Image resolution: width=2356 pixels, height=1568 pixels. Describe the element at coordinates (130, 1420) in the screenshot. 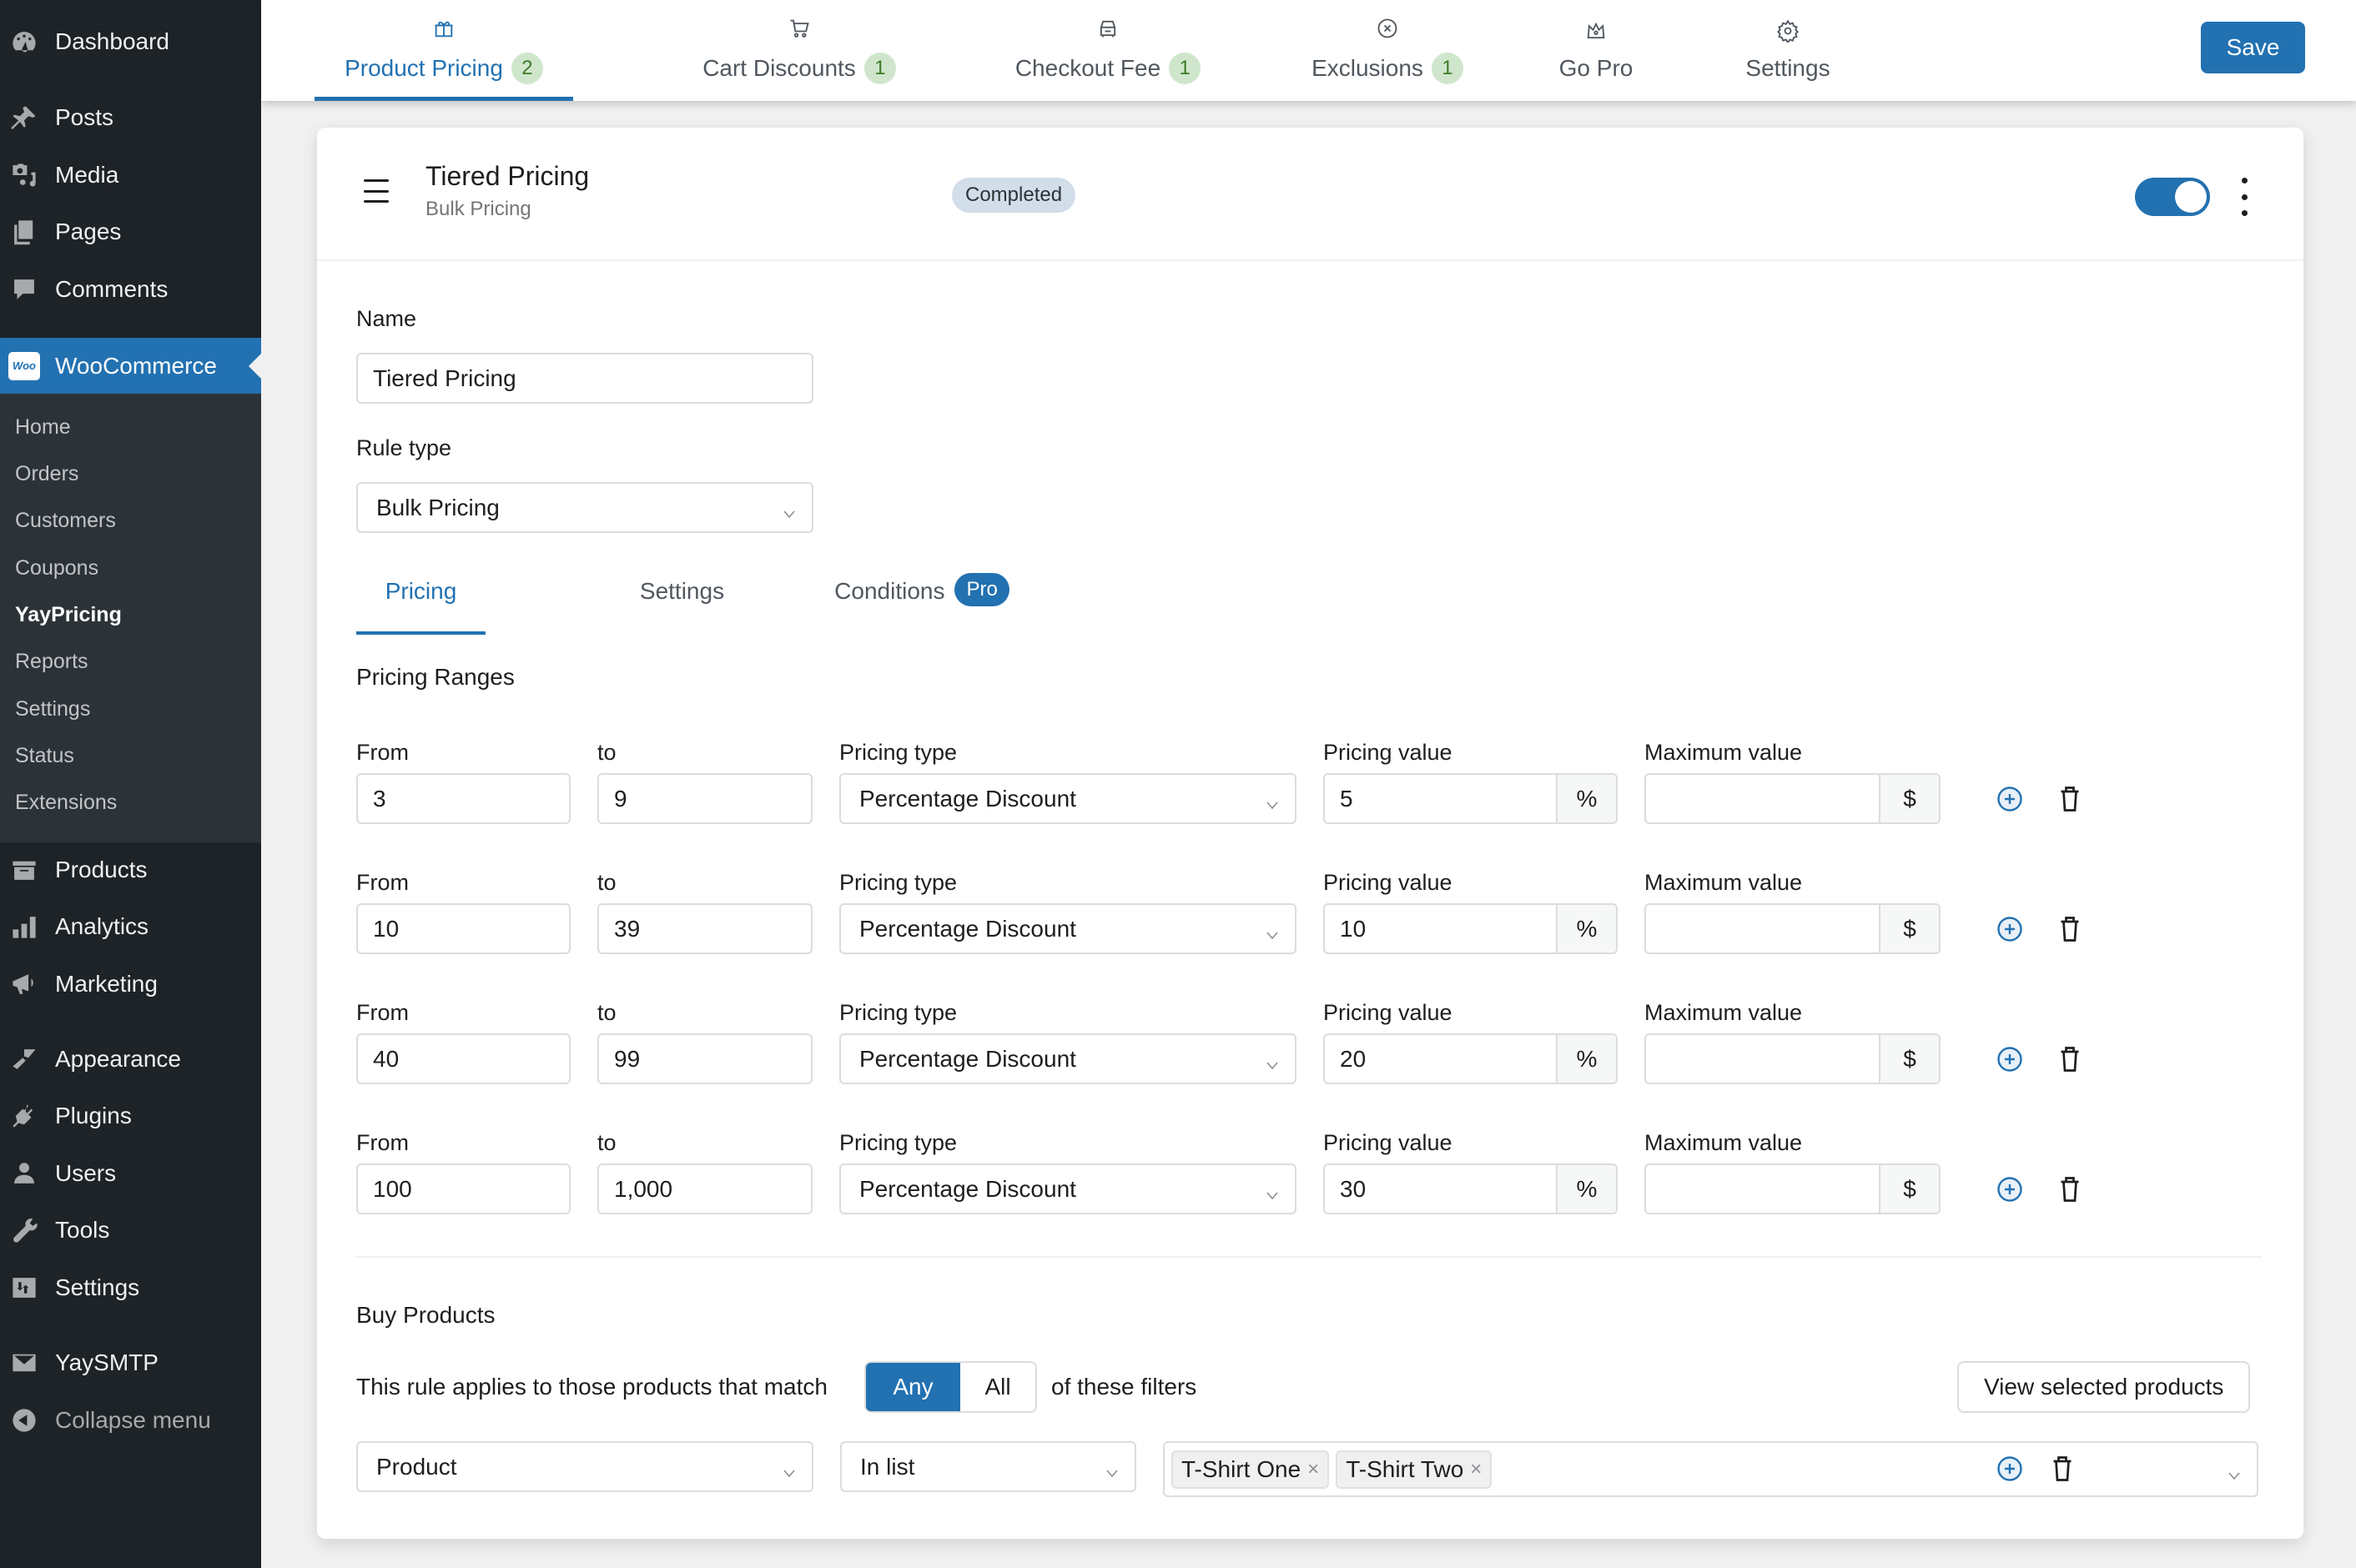

I see `collapse-menu-button: Collapse menu` at that location.